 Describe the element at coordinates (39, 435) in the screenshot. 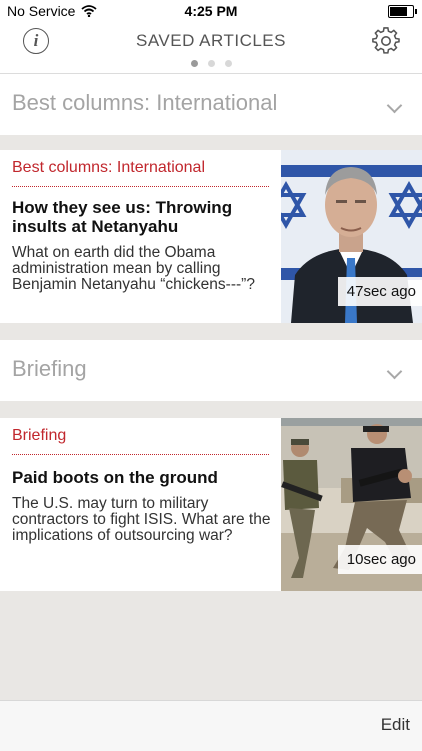

I see `article-kicker: Briefing` at that location.